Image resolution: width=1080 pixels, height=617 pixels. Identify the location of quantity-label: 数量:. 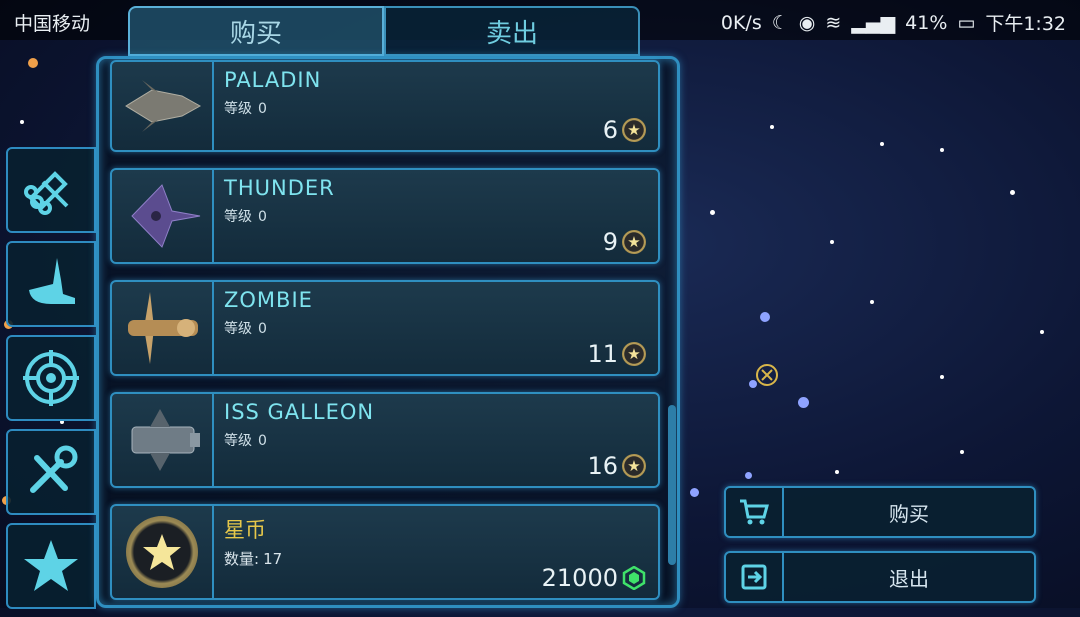
(242, 559).